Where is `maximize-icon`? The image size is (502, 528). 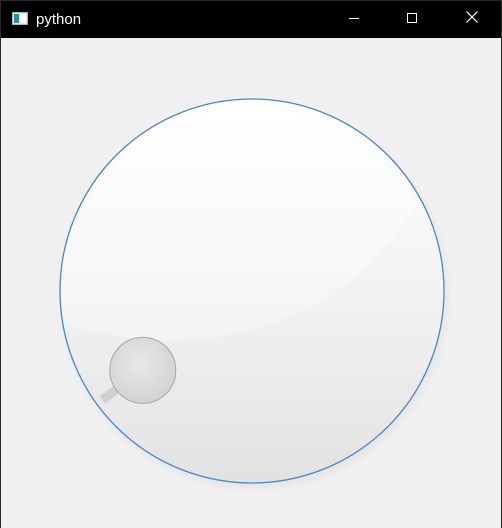 maximize-icon is located at coordinates (412, 20).